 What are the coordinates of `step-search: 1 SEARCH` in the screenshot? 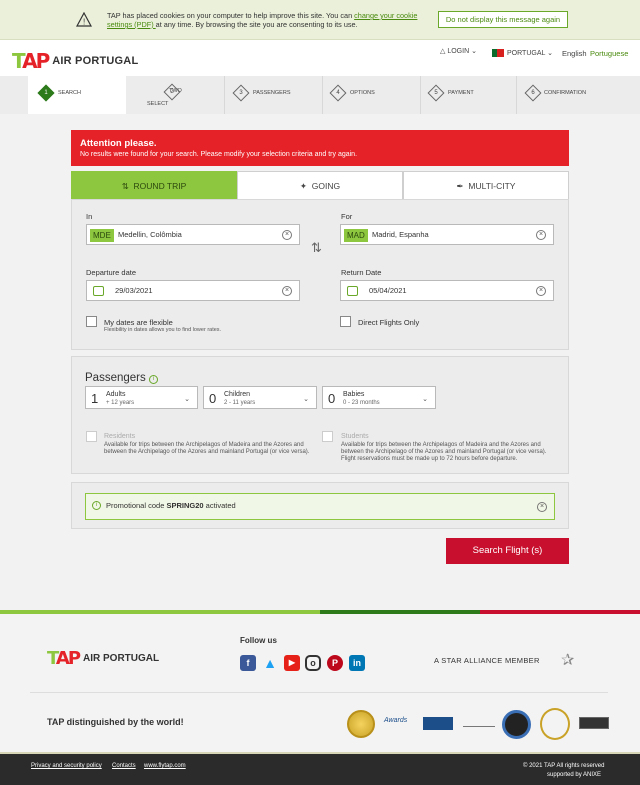 It's located at (77, 95).